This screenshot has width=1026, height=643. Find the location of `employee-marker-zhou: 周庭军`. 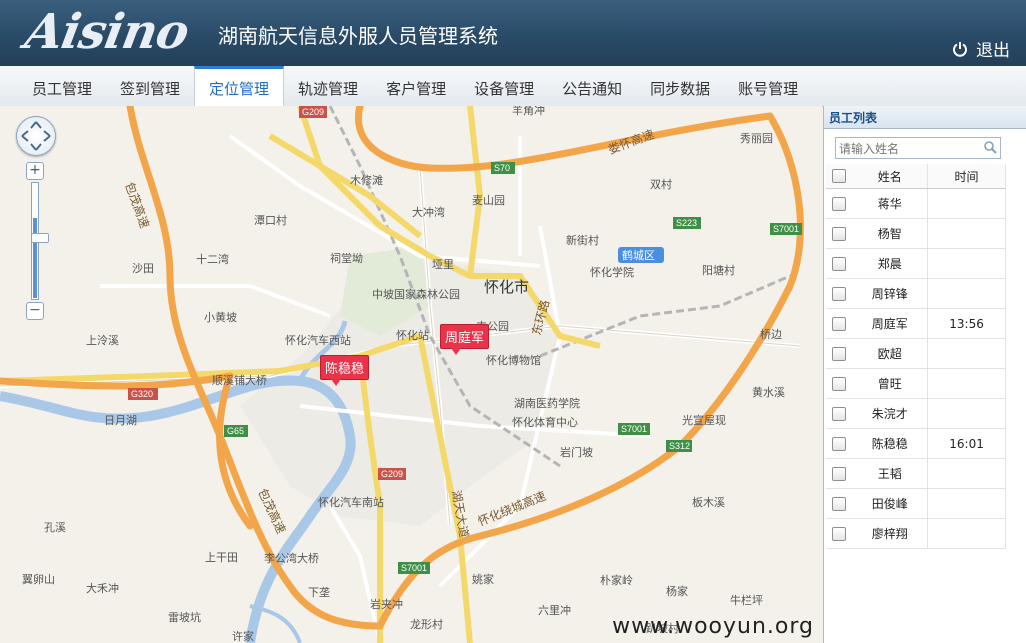

employee-marker-zhou: 周庭军 is located at coordinates (465, 339).